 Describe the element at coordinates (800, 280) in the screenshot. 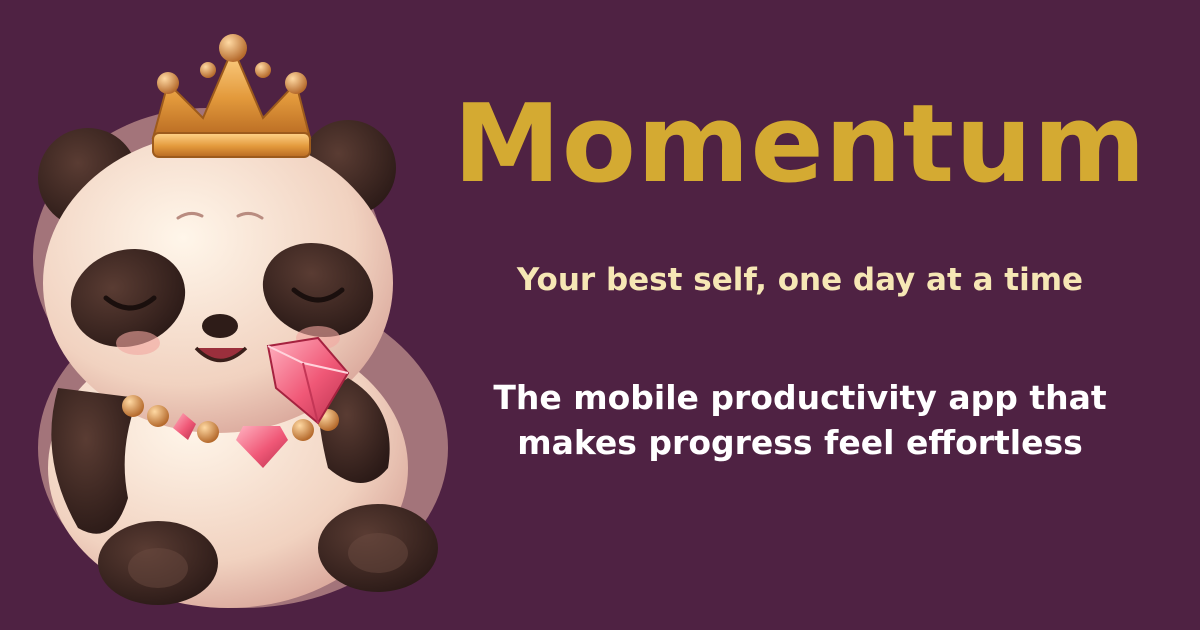

I see `tagline: Your best self, one day at a time` at that location.